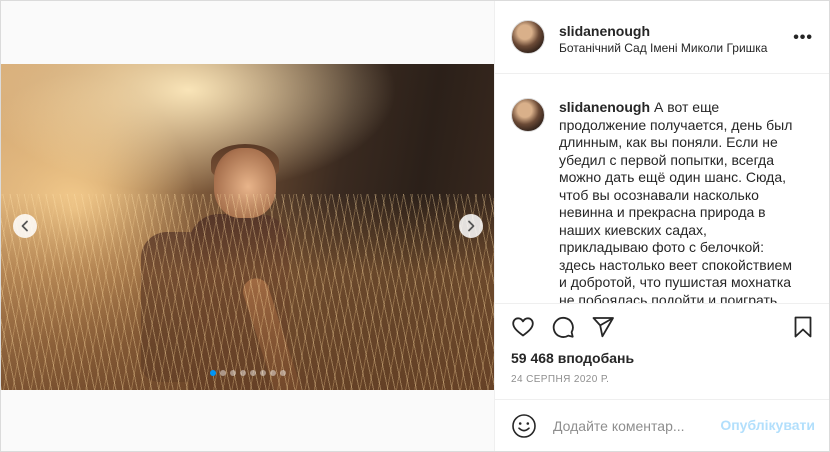 Image resolution: width=830 pixels, height=452 pixels. Describe the element at coordinates (633, 426) in the screenshot. I see `comment-input` at that location.